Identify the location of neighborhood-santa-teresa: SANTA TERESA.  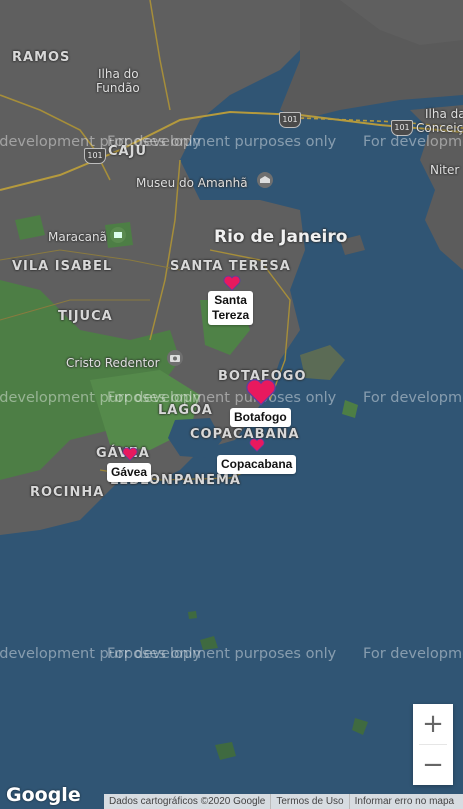
(230, 266).